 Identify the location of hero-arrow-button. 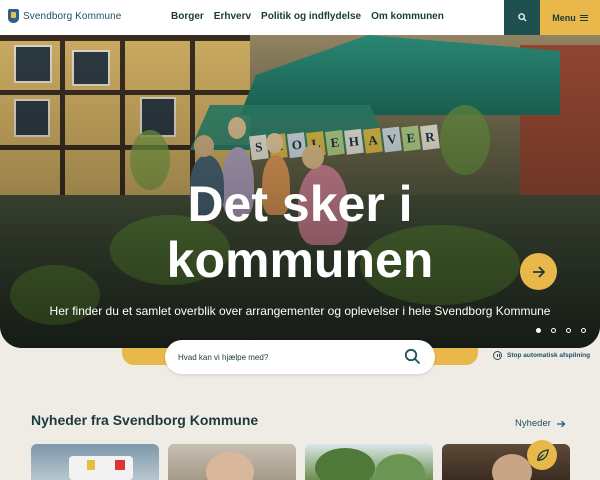
(538, 271).